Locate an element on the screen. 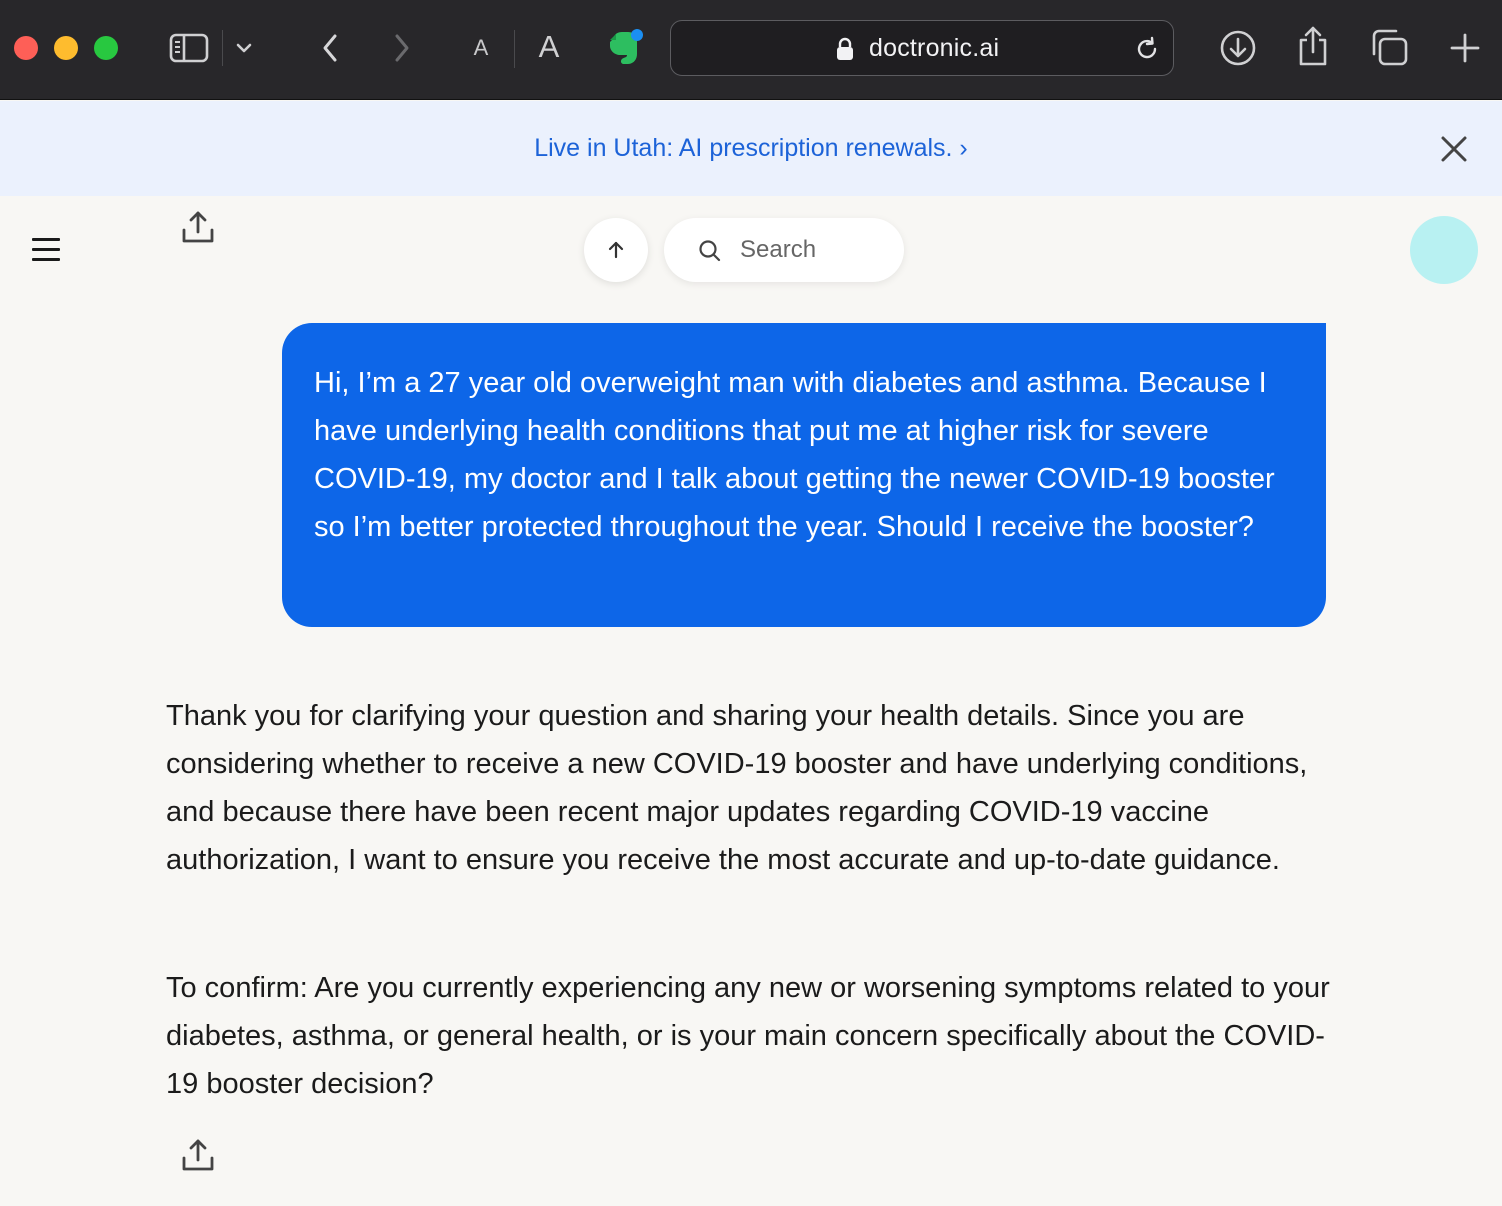  download-icon is located at coordinates (1238, 48).